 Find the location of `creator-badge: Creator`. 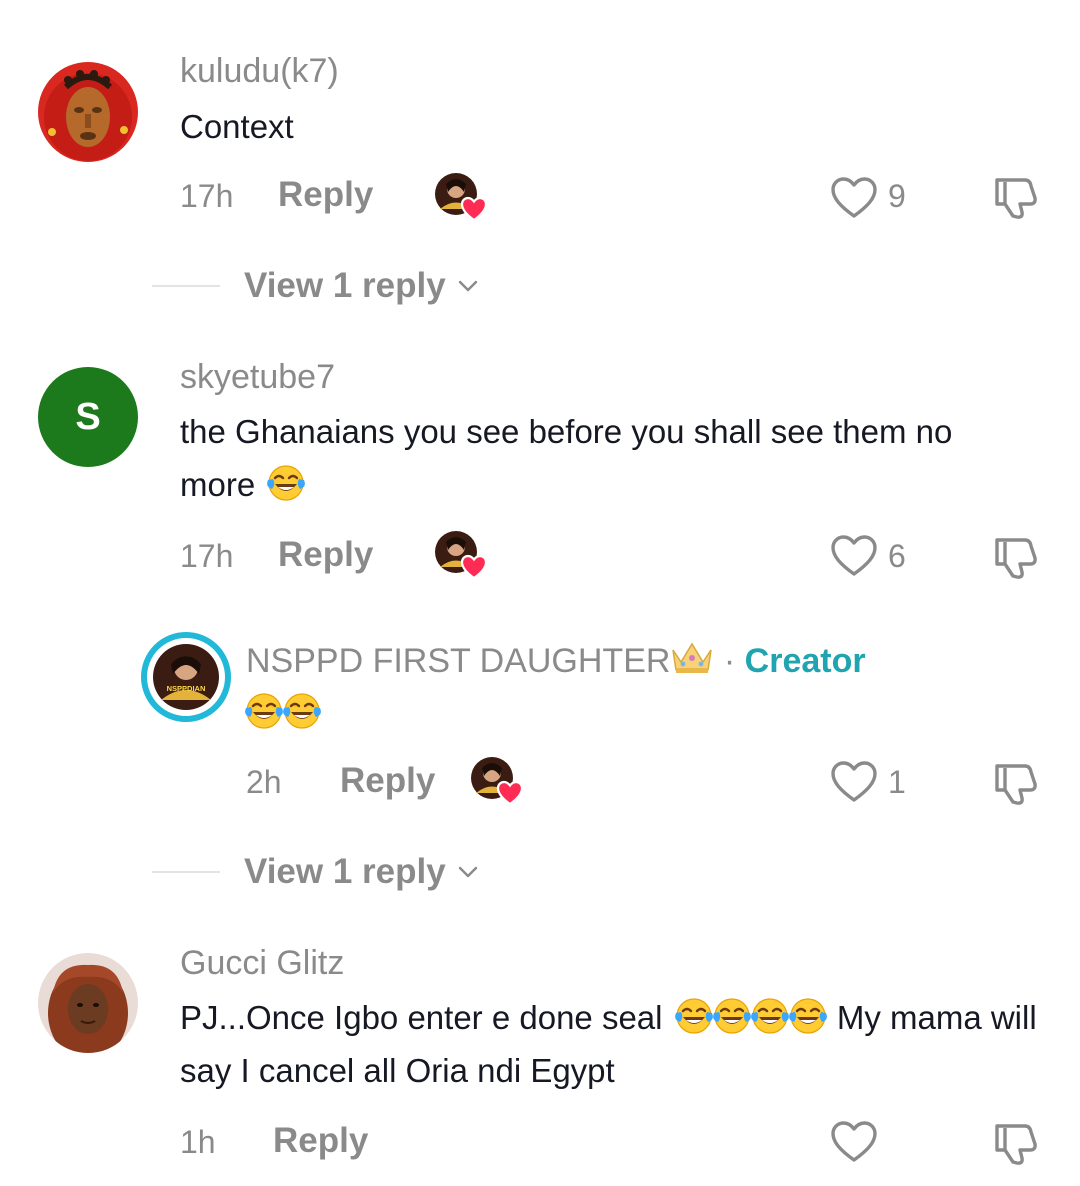

creator-badge: Creator is located at coordinates (805, 661).